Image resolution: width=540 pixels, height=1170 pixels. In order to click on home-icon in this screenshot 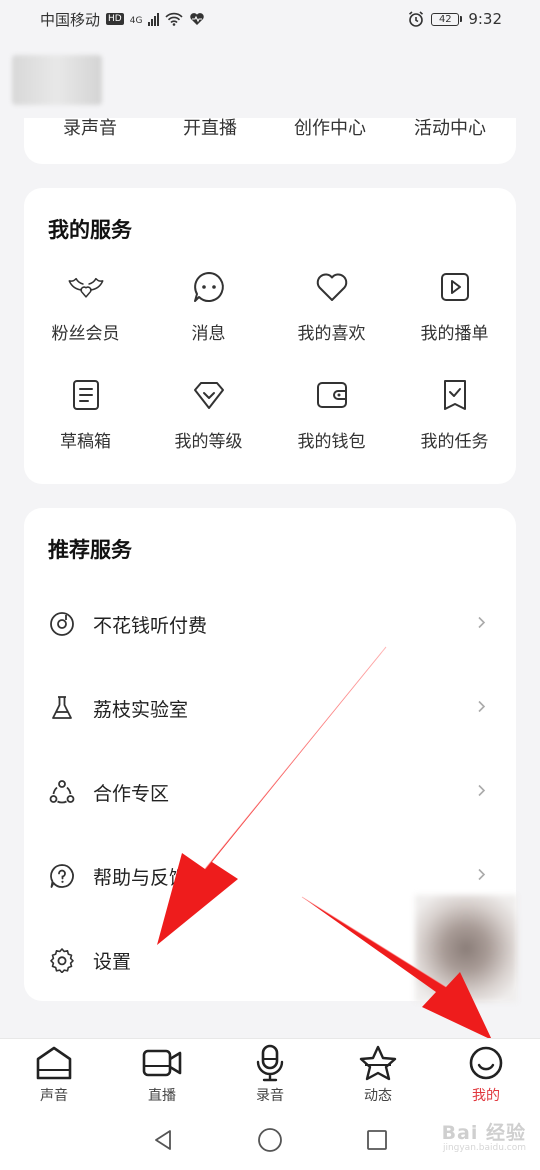, I will do `click(54, 1063)`.